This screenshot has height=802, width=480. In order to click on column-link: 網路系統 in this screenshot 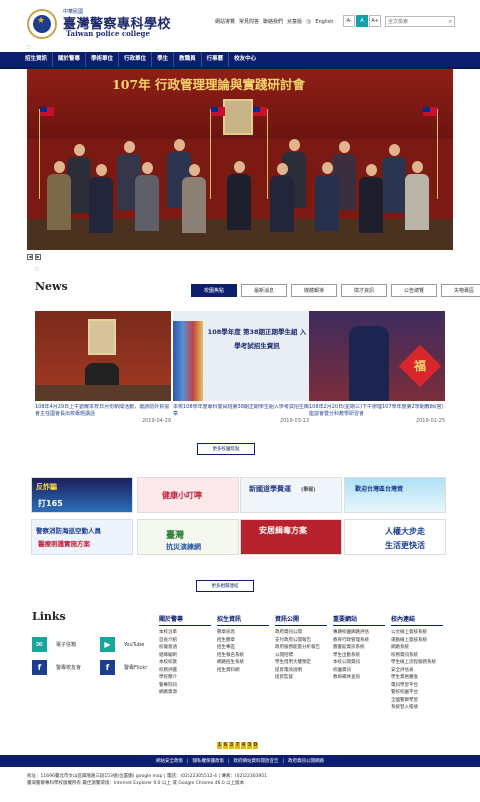, I will do `click(417, 648)`.